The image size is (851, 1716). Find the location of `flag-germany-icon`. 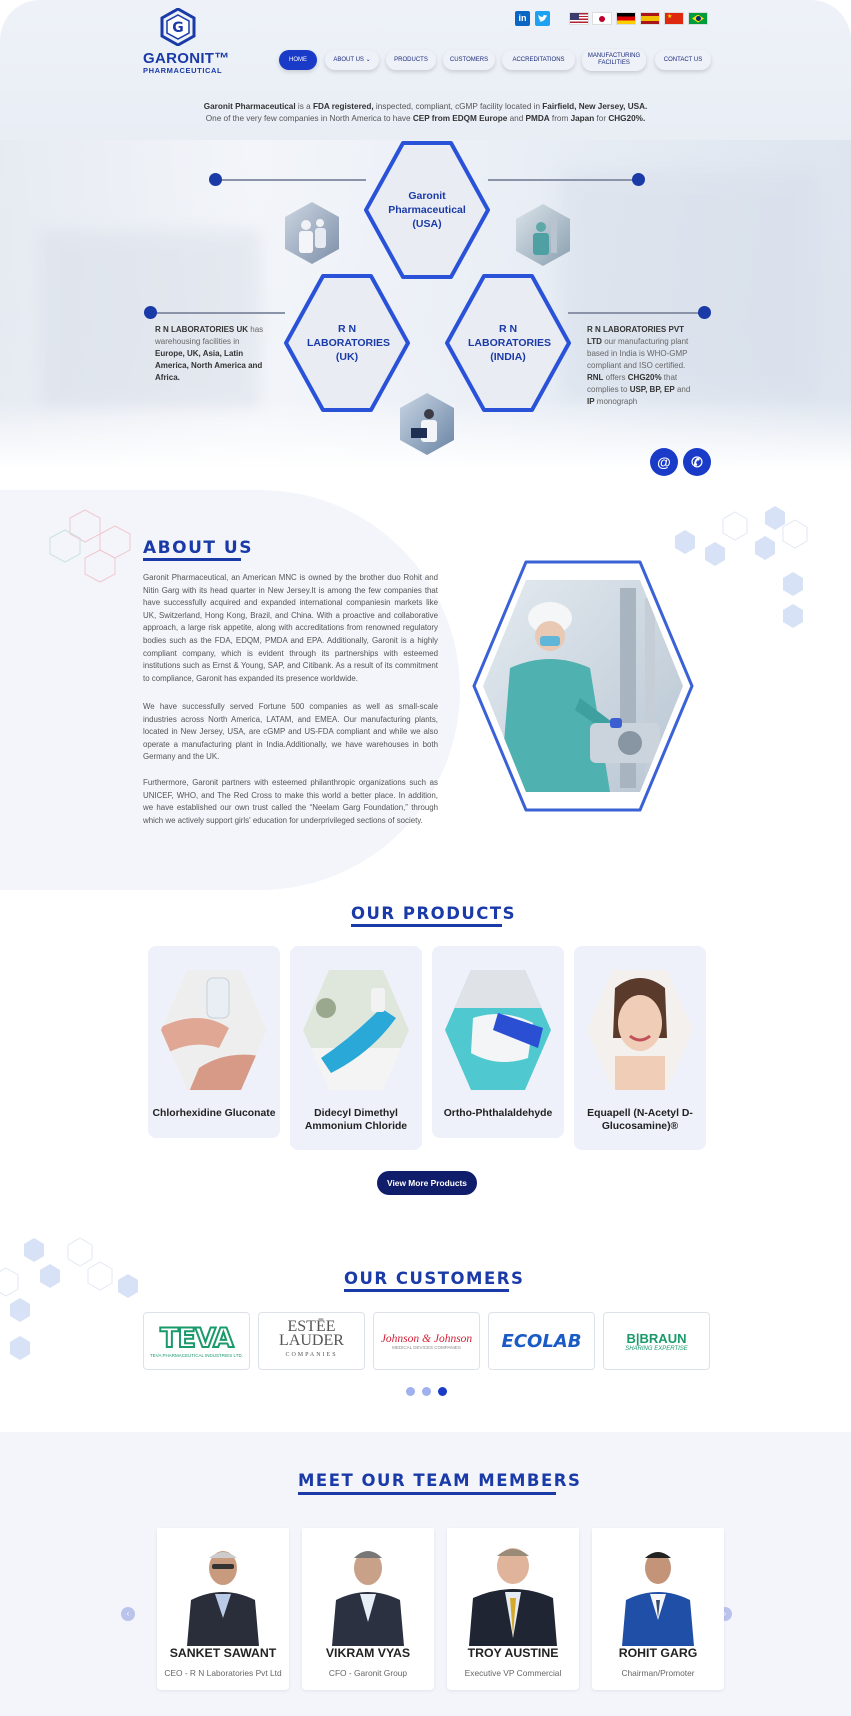

flag-germany-icon is located at coordinates (626, 18).